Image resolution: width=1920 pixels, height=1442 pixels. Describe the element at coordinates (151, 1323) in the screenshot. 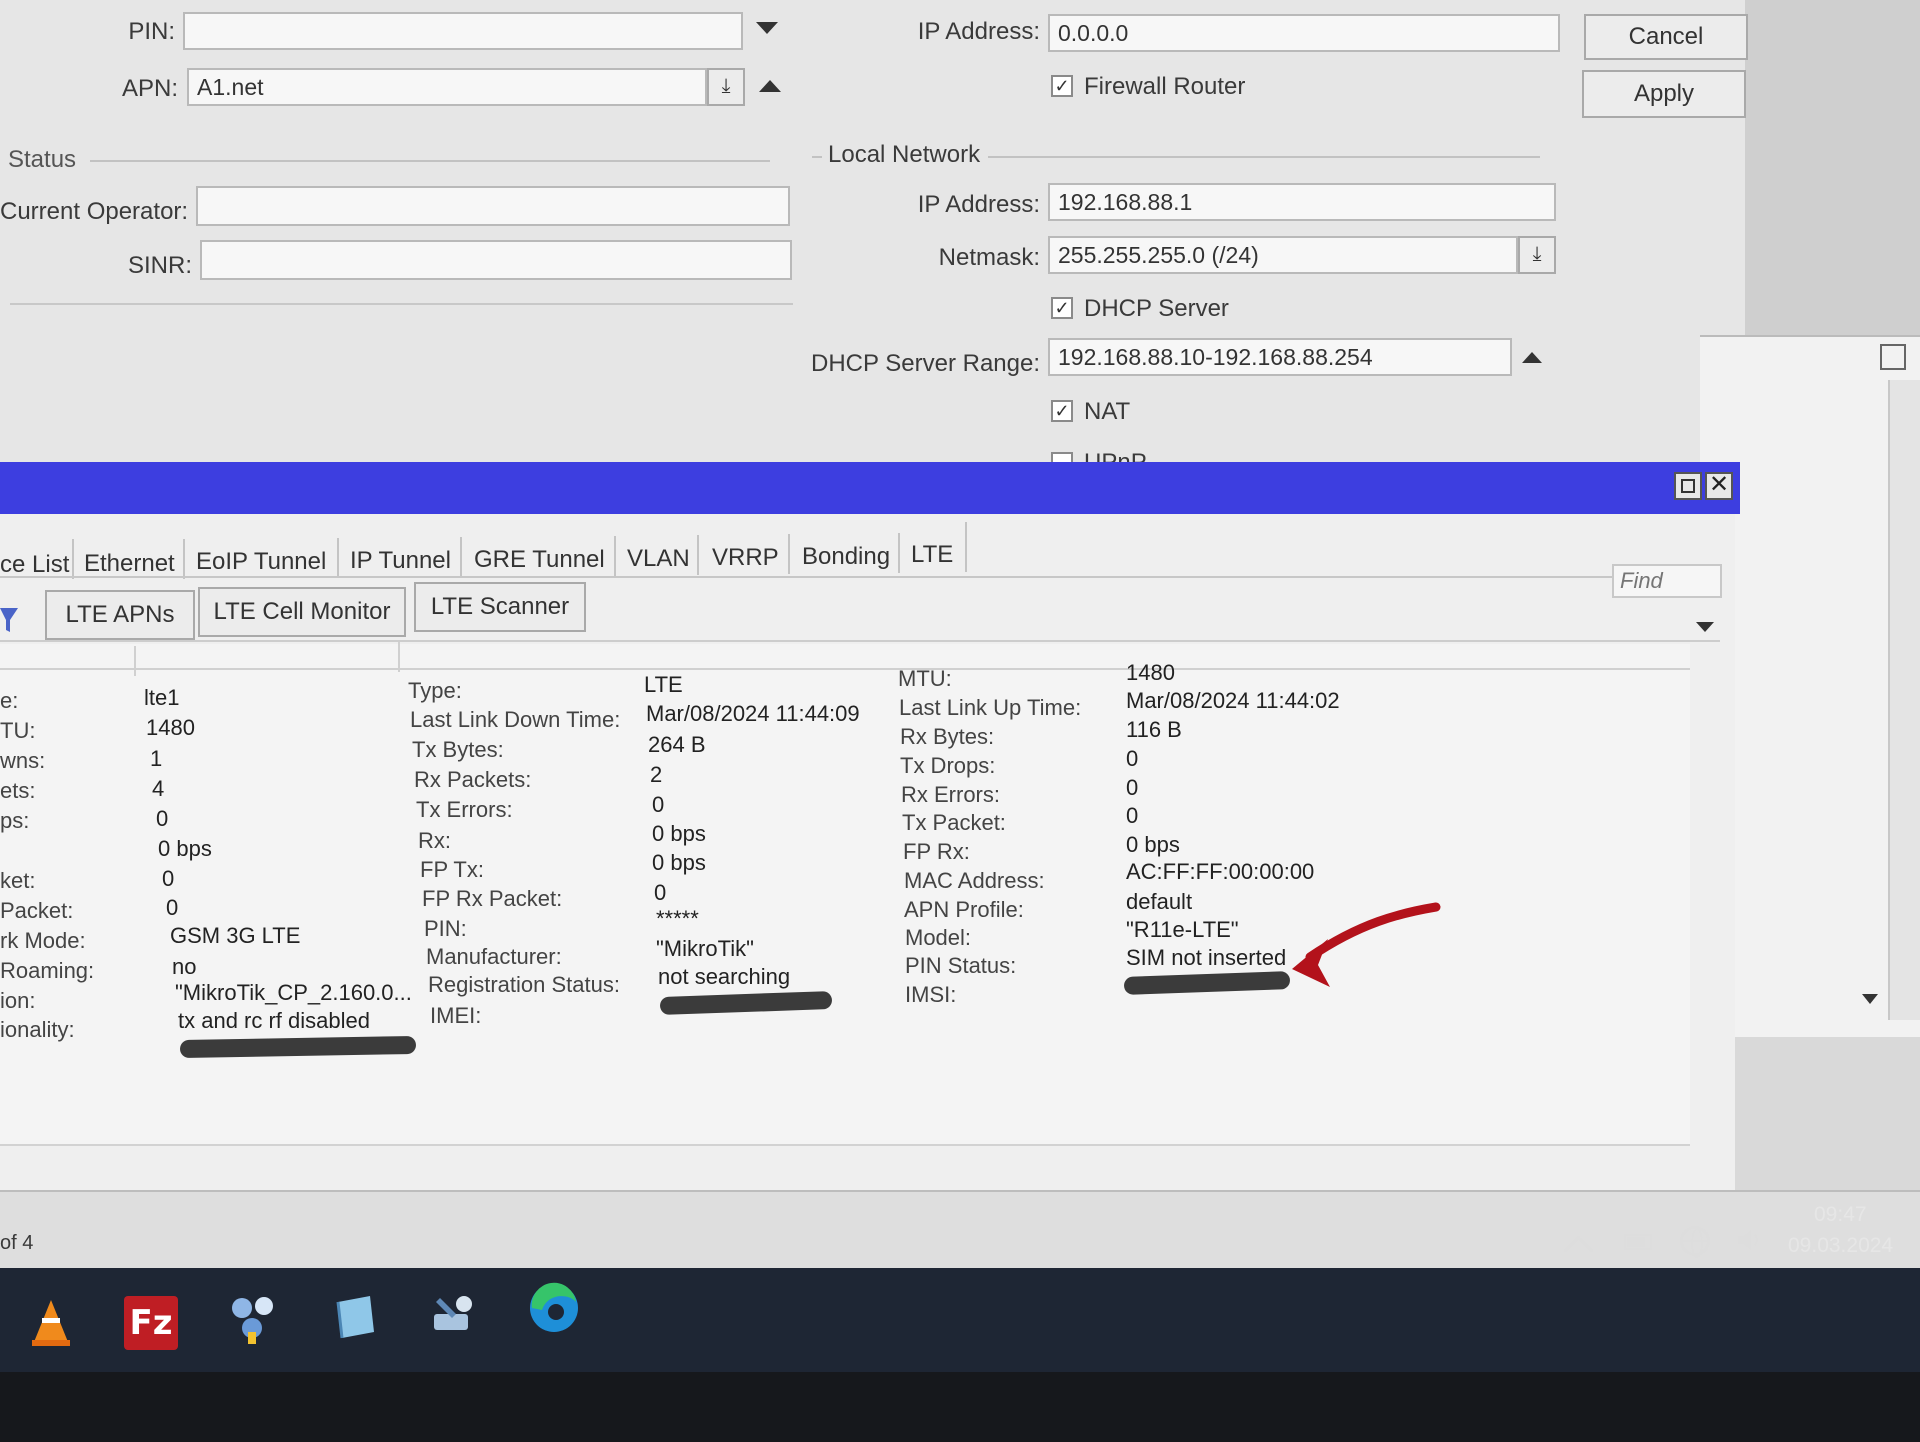

I see `filezilla-icon: Fz` at that location.